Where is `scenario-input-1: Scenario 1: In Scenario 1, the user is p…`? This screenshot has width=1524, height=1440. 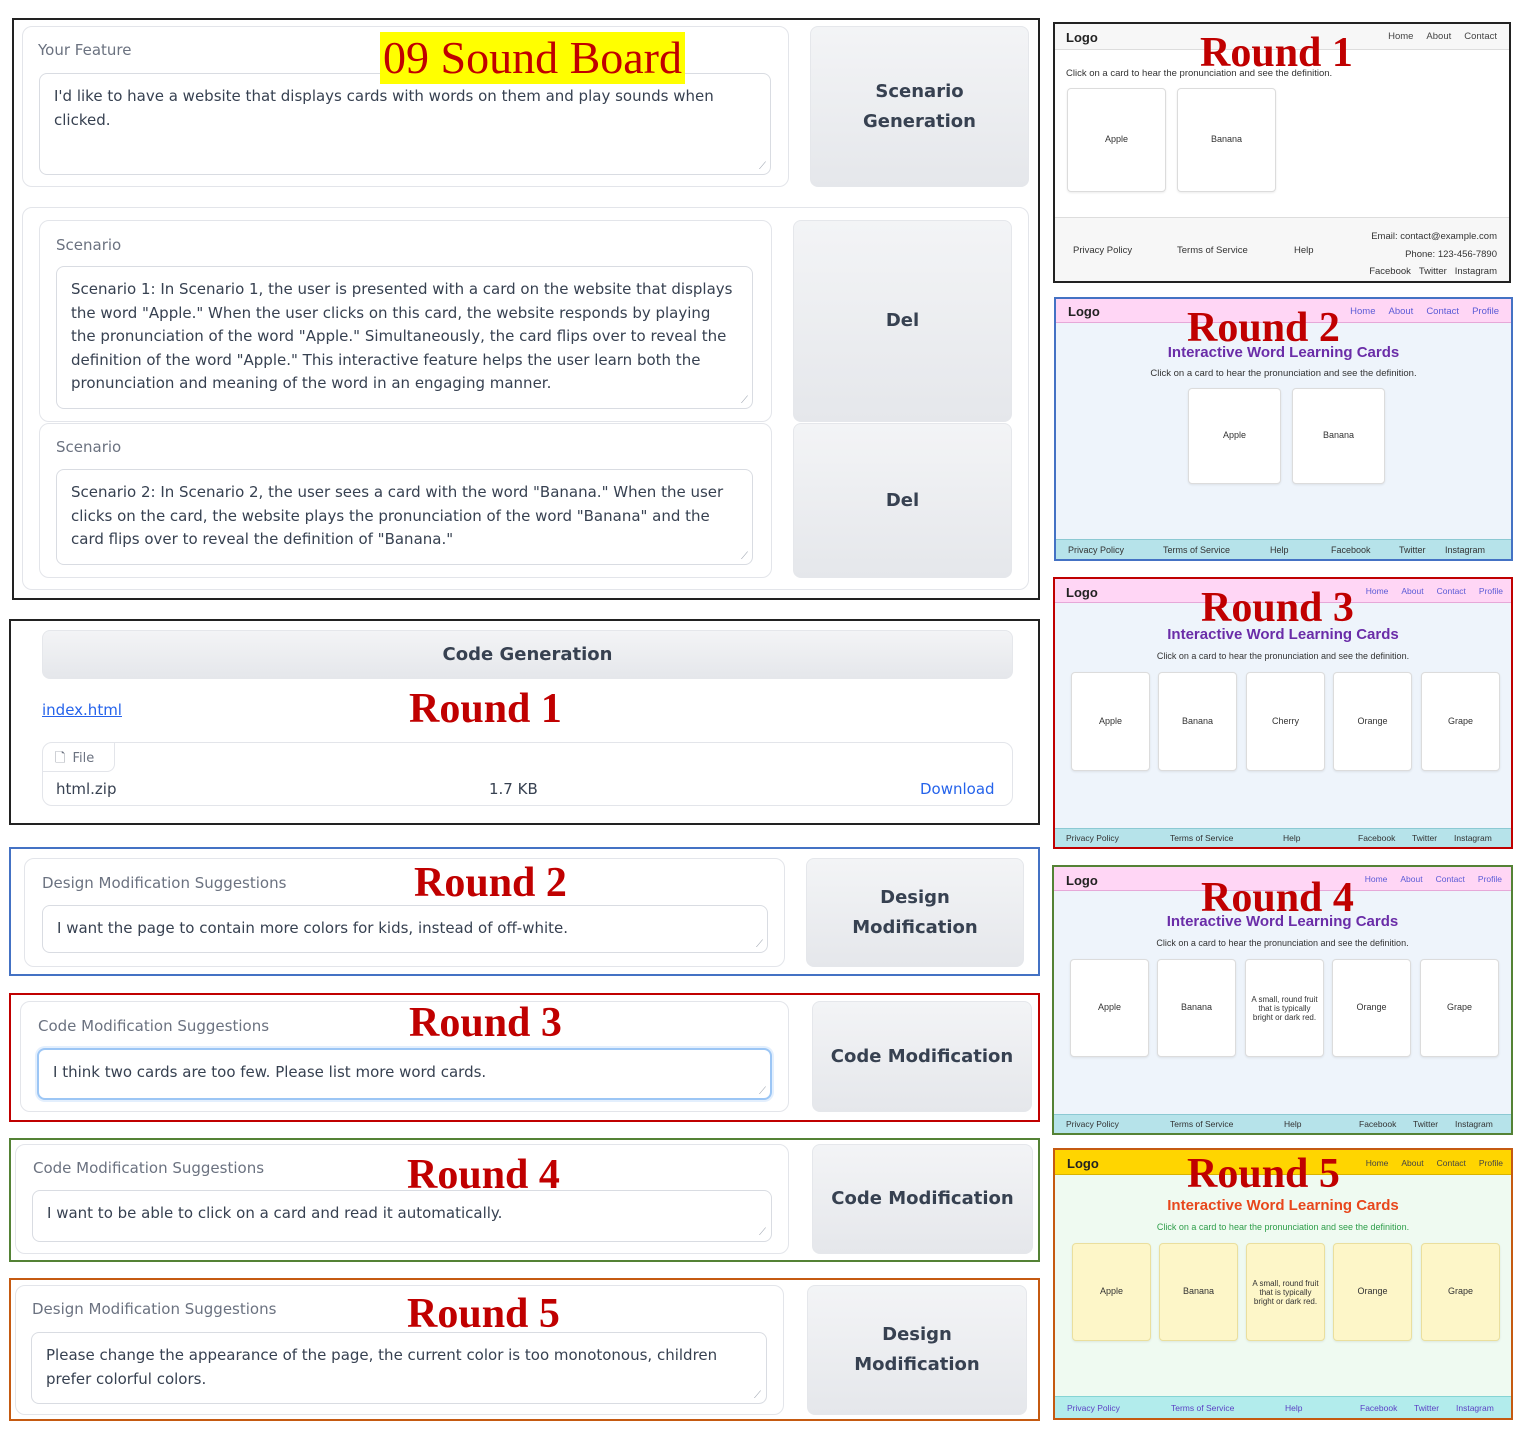
scenario-input-1: Scenario 1: In Scenario 1, the user is p… is located at coordinates (404, 337).